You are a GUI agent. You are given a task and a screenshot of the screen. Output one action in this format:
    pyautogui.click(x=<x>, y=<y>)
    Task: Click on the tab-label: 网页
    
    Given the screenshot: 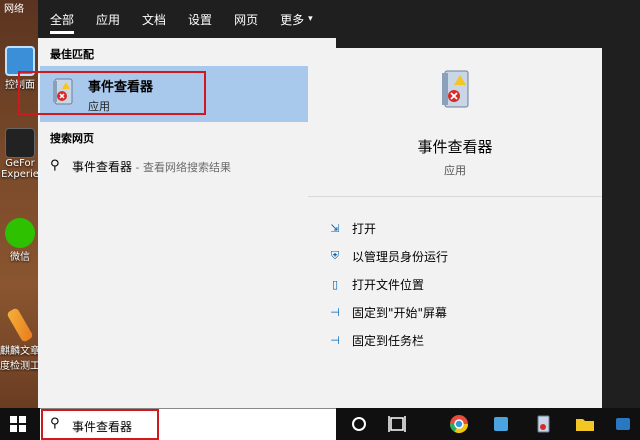 What is the action you would take?
    pyautogui.click(x=246, y=19)
    